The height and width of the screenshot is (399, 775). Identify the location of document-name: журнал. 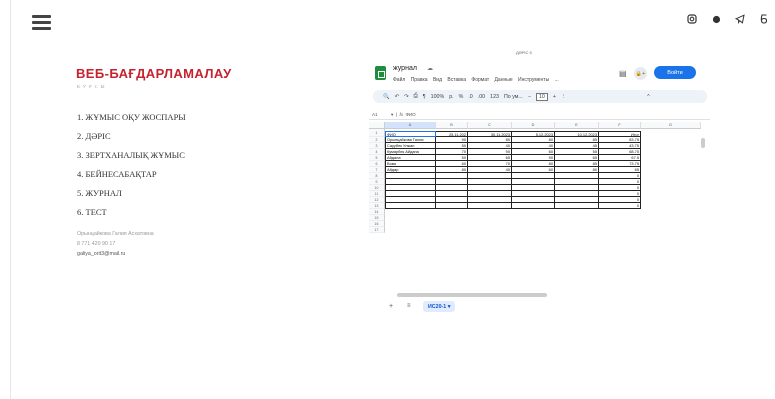
(405, 68).